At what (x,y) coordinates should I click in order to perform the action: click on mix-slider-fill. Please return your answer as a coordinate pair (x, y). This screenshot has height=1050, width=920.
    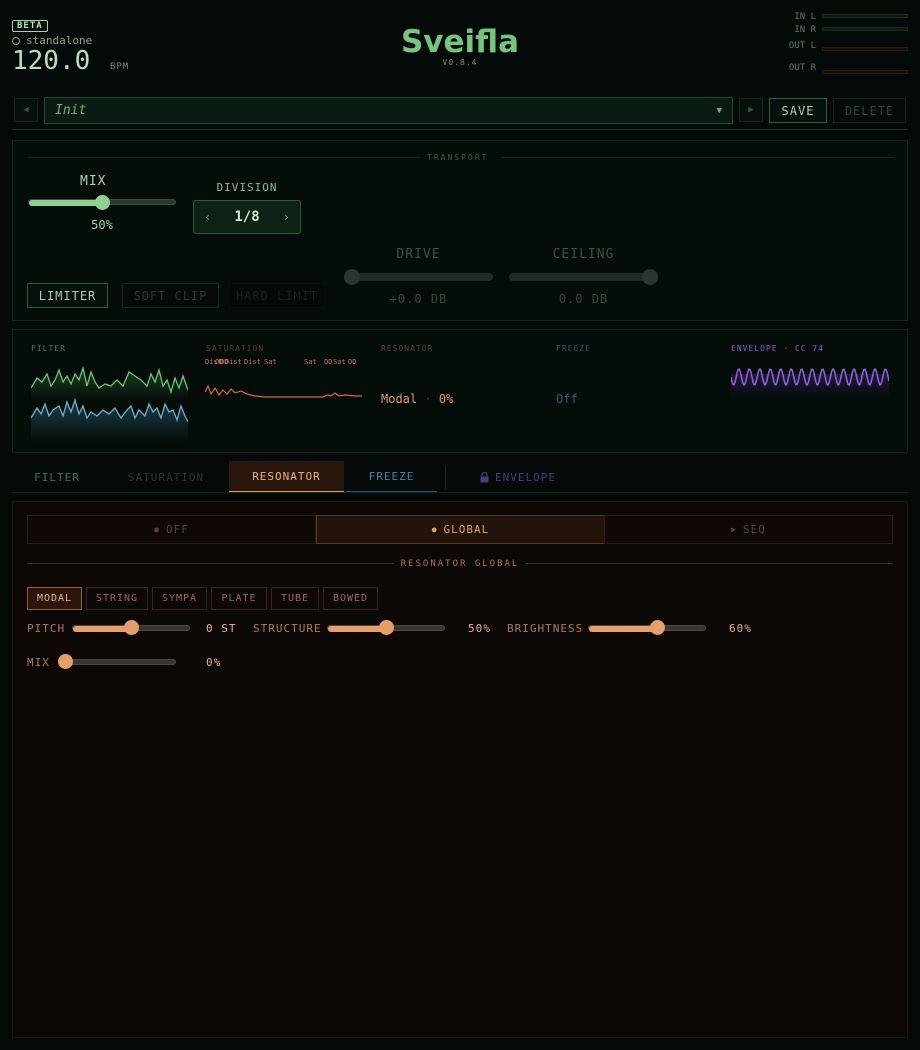
    Looking at the image, I should click on (66, 203).